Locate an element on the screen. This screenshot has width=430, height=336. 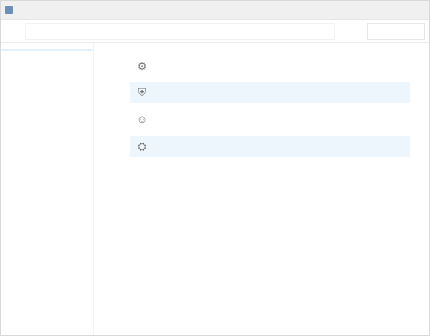
list-item: ⛭ is located at coordinates (270, 146).